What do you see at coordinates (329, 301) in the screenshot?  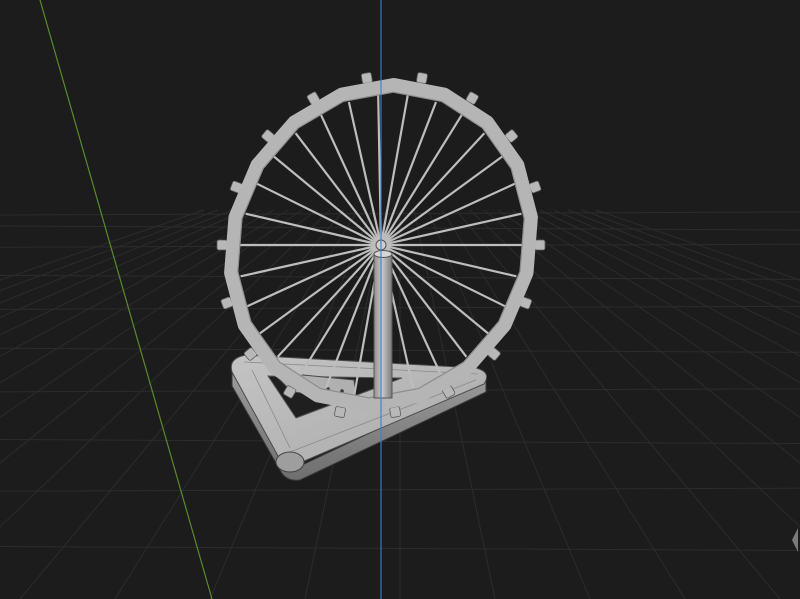 I see `wheel-spoke` at bounding box center [329, 301].